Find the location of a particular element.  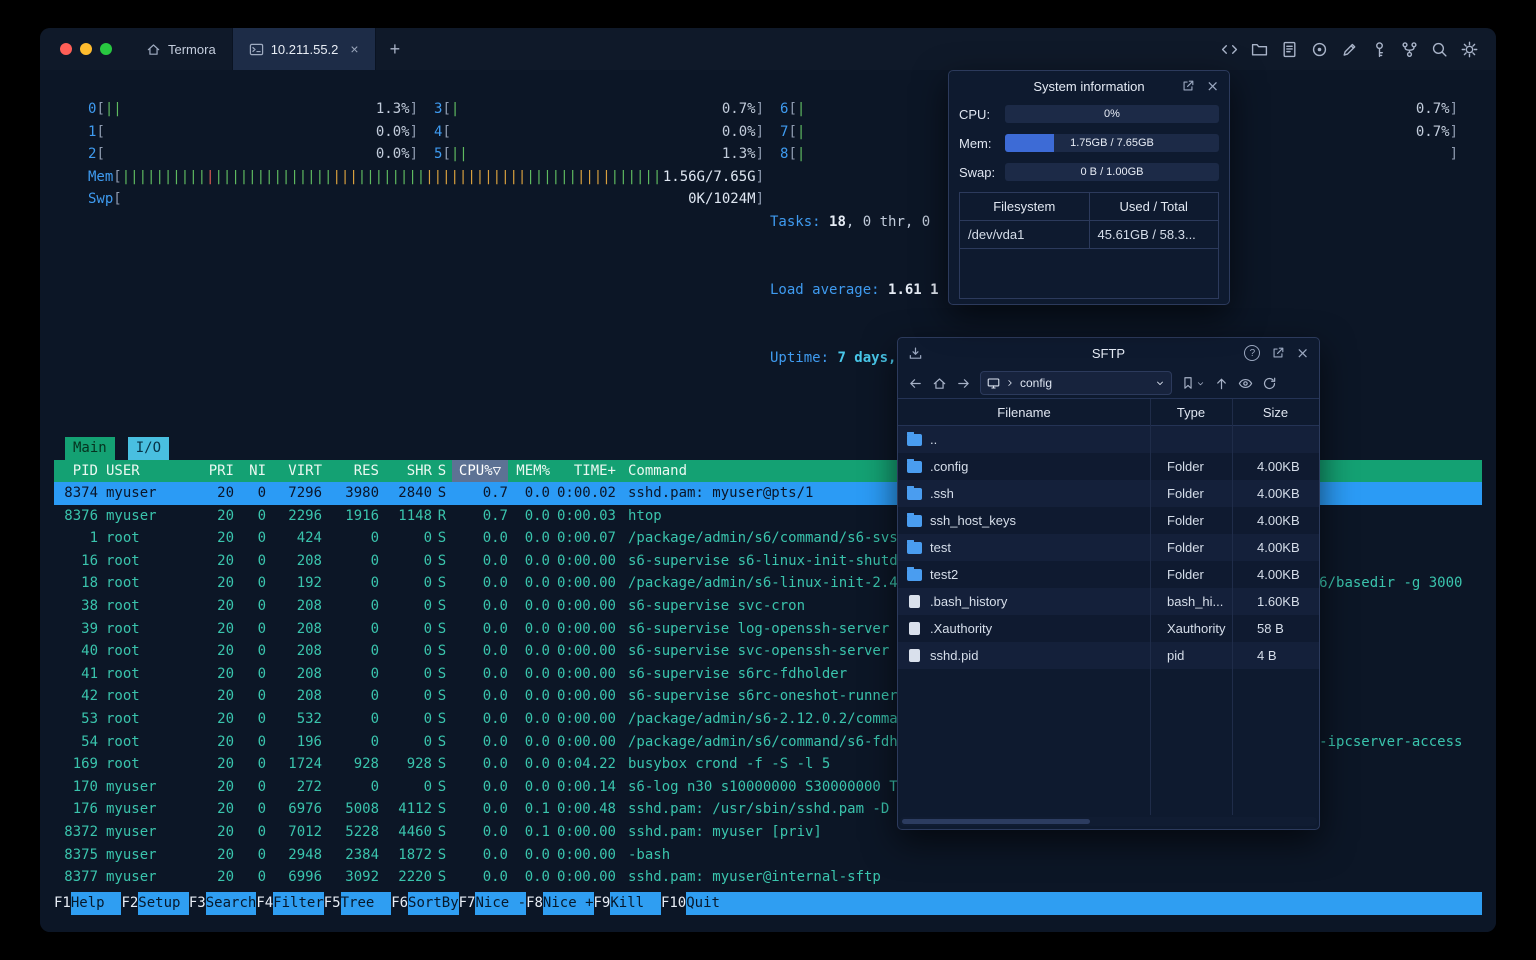

minimize-window-button is located at coordinates (86, 49).